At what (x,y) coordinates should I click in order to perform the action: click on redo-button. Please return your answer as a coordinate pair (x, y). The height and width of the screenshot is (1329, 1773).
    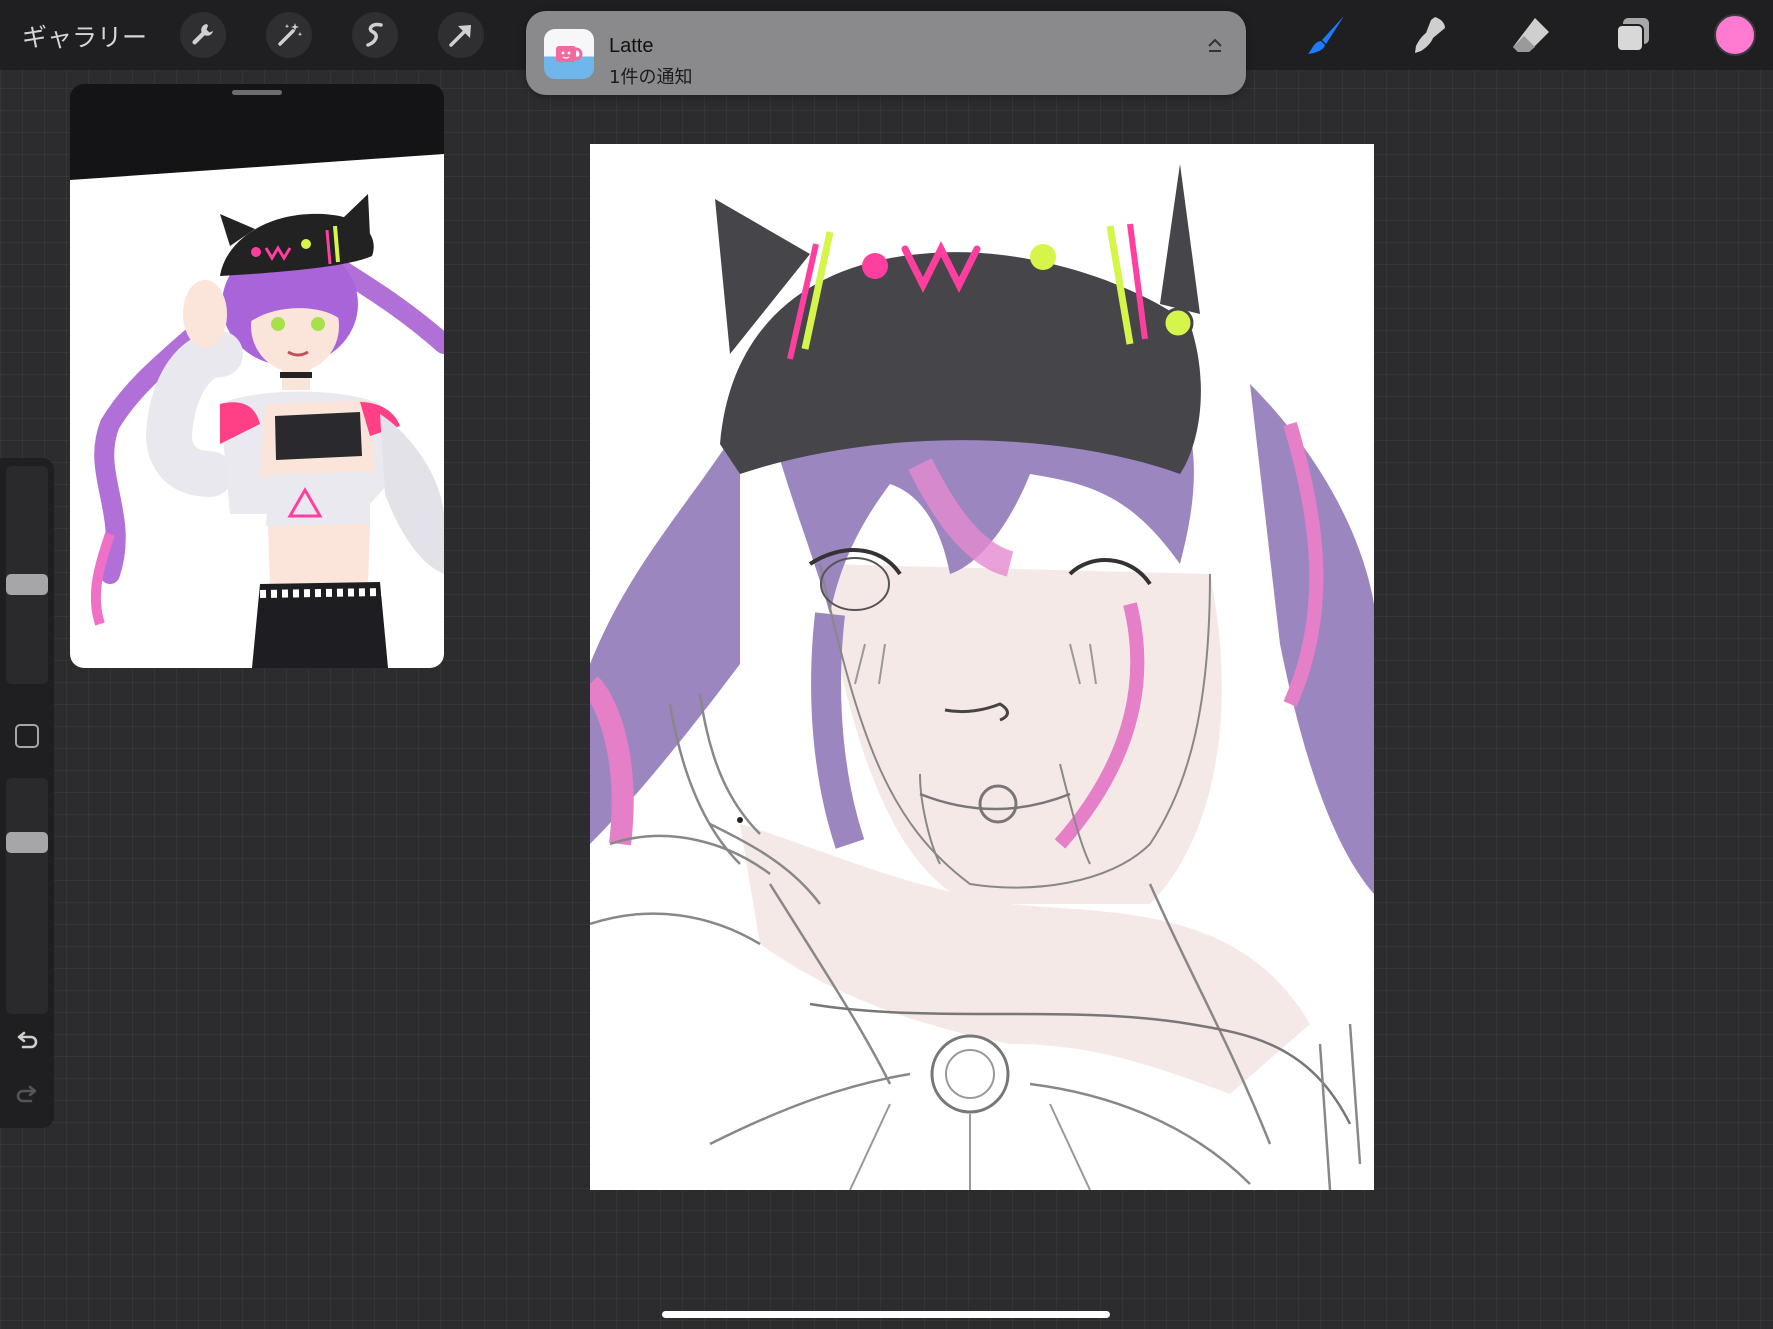
    Looking at the image, I should click on (27, 1096).